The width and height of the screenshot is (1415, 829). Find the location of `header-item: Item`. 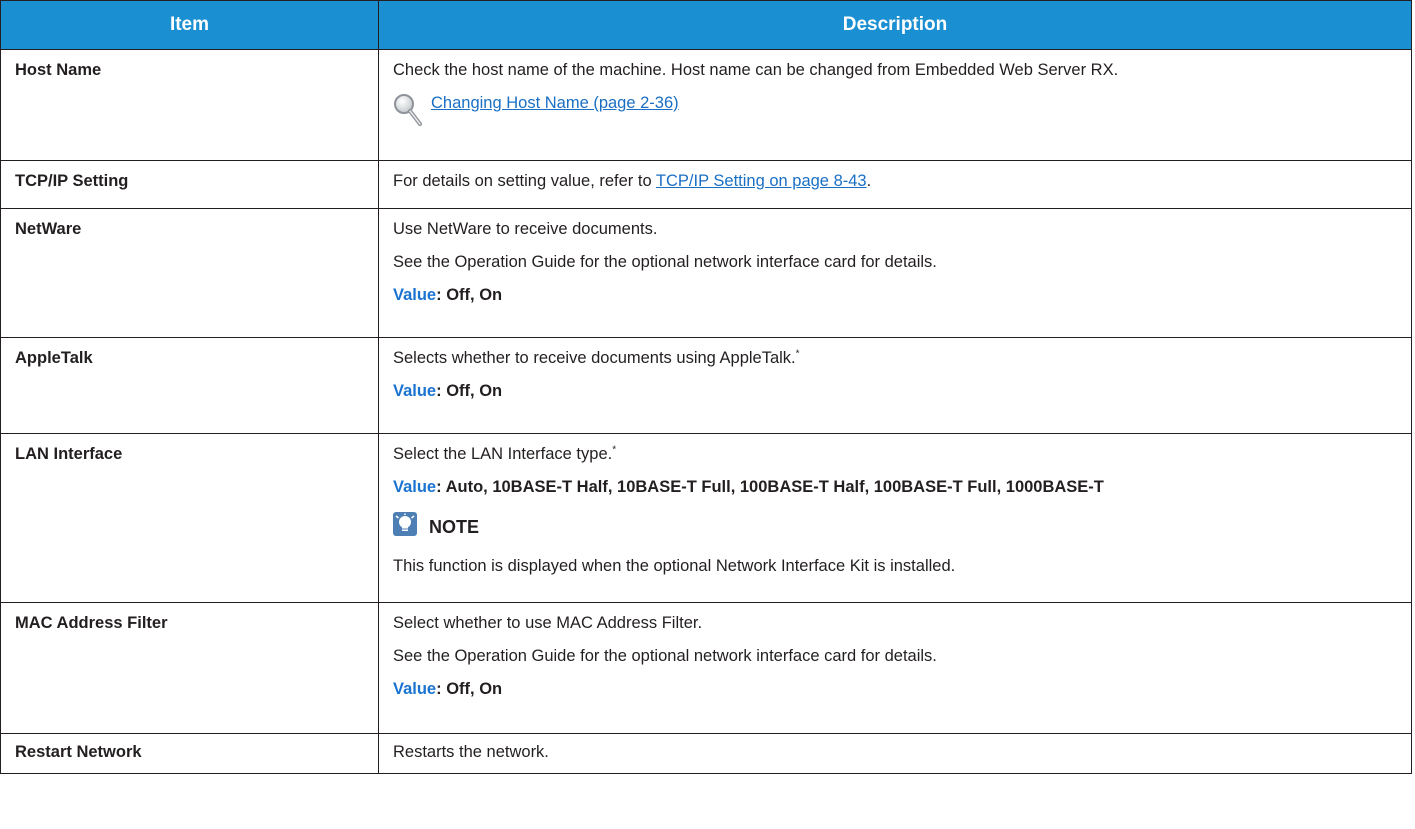

header-item: Item is located at coordinates (189, 25).